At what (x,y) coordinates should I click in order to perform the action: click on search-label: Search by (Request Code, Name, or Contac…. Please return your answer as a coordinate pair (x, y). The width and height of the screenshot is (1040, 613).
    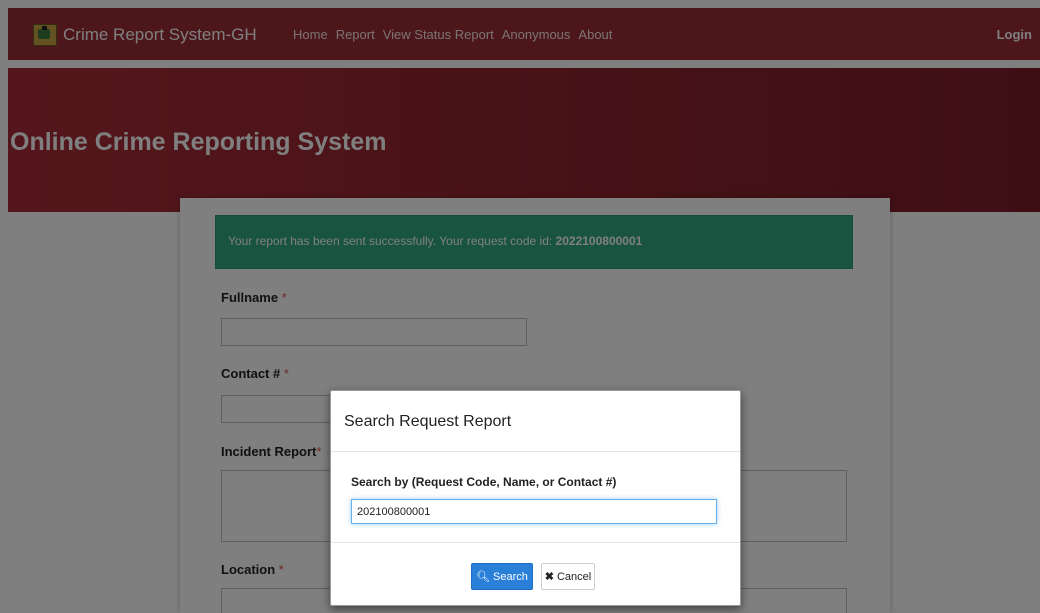
    Looking at the image, I should click on (484, 482).